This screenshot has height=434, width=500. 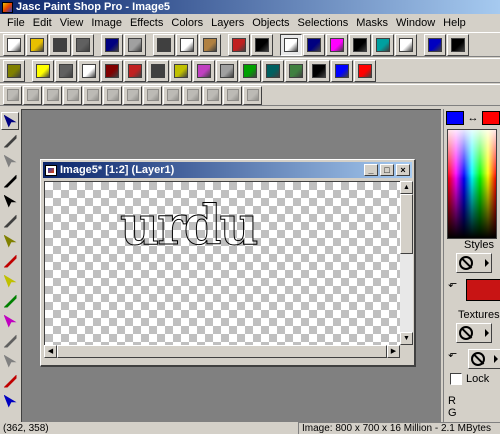 I want to click on menu-image: Image, so click(x=106, y=23).